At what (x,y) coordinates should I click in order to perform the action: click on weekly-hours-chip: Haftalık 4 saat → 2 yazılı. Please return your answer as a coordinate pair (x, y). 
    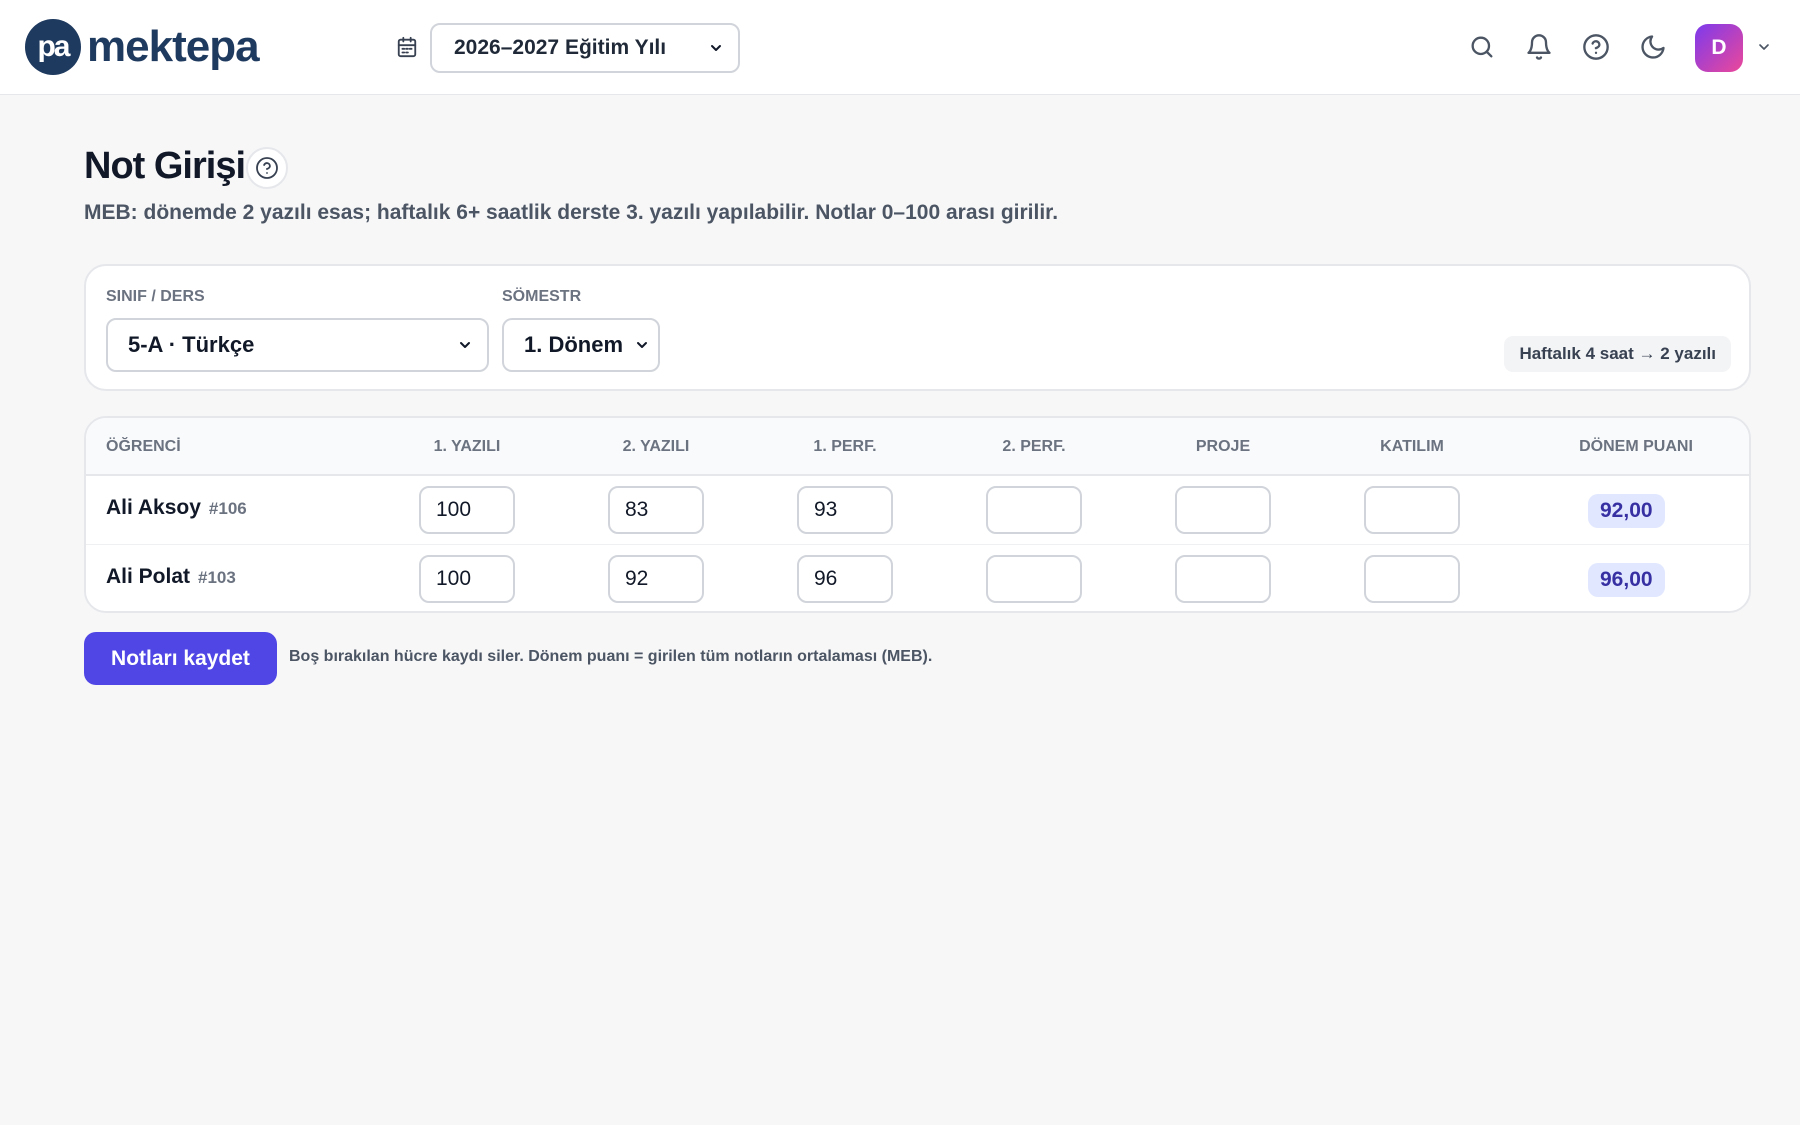
    Looking at the image, I should click on (1617, 354).